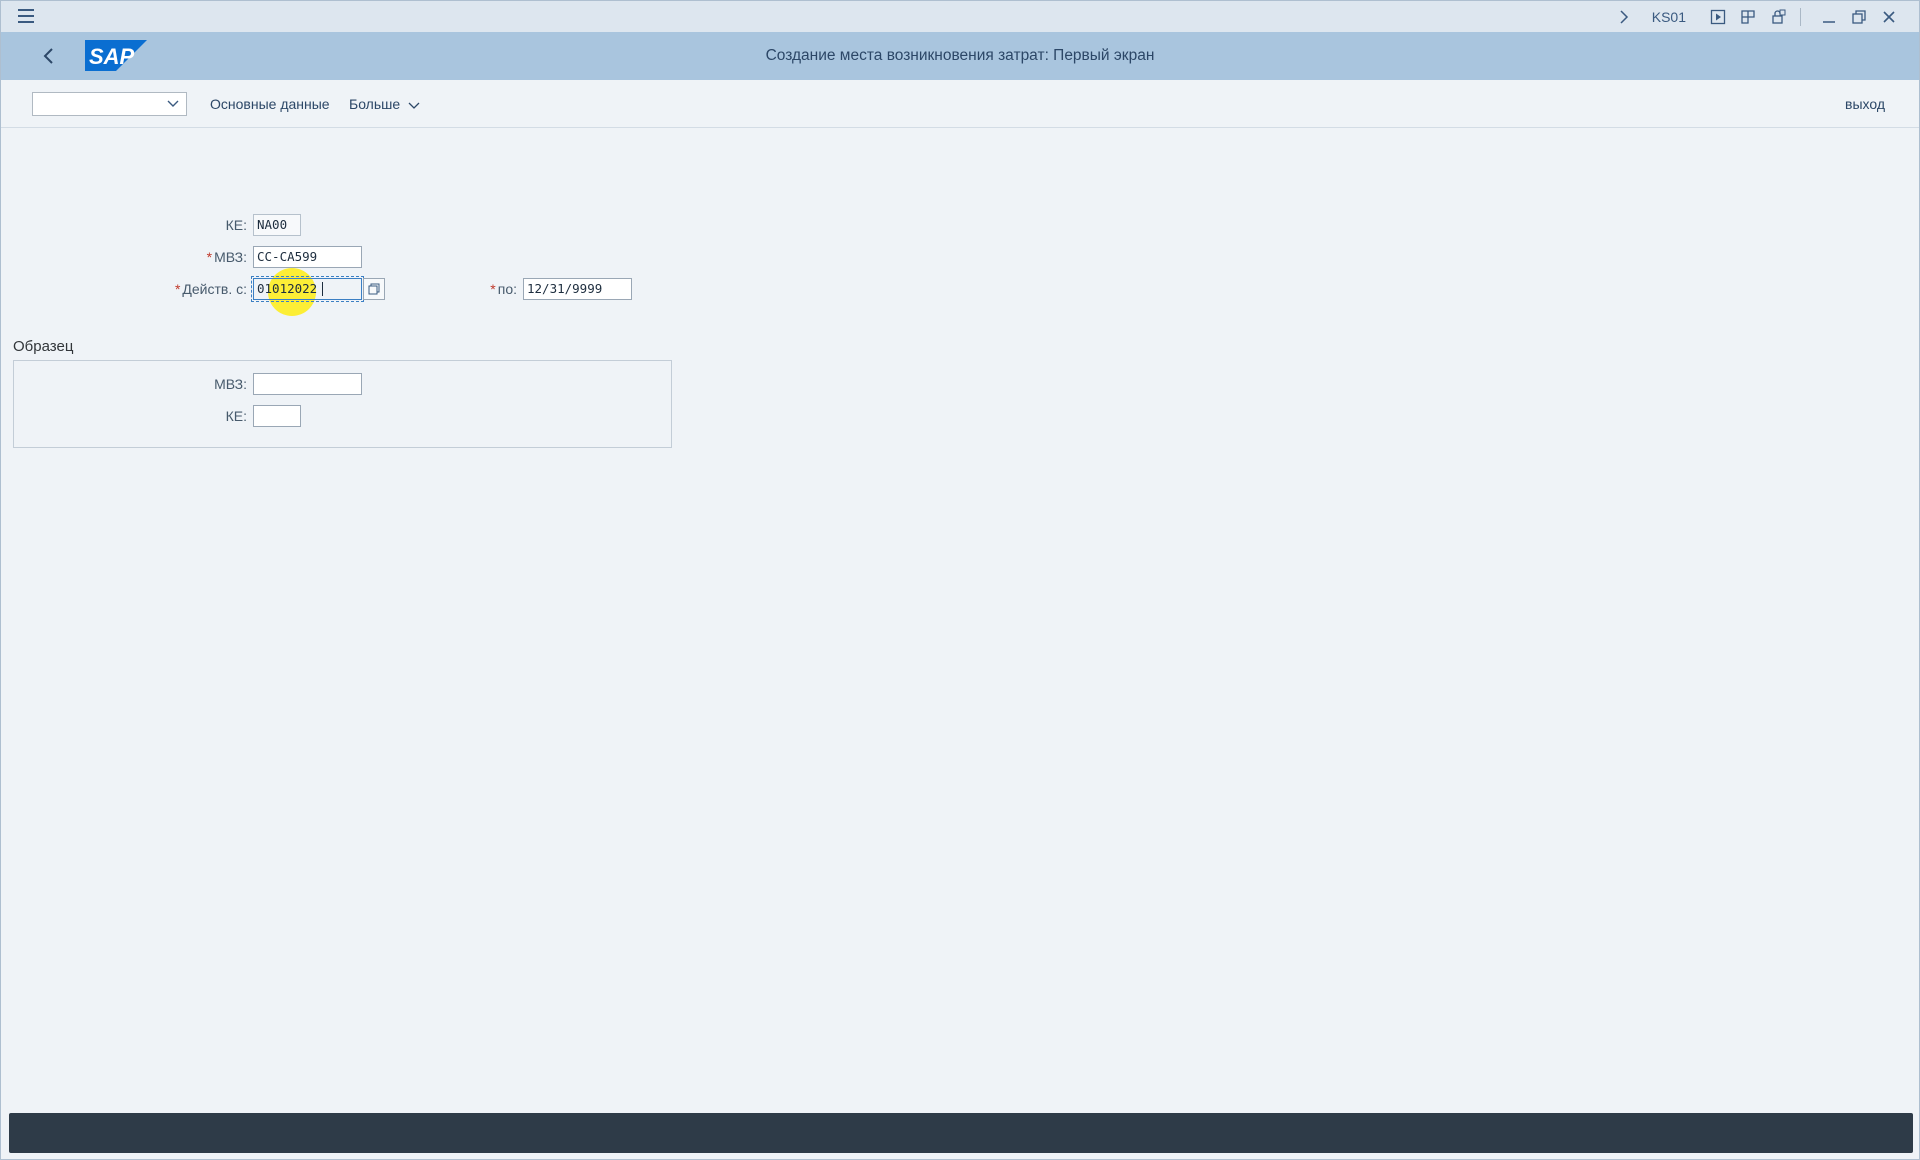  I want to click on valid-to-label: * по:, so click(494, 289).